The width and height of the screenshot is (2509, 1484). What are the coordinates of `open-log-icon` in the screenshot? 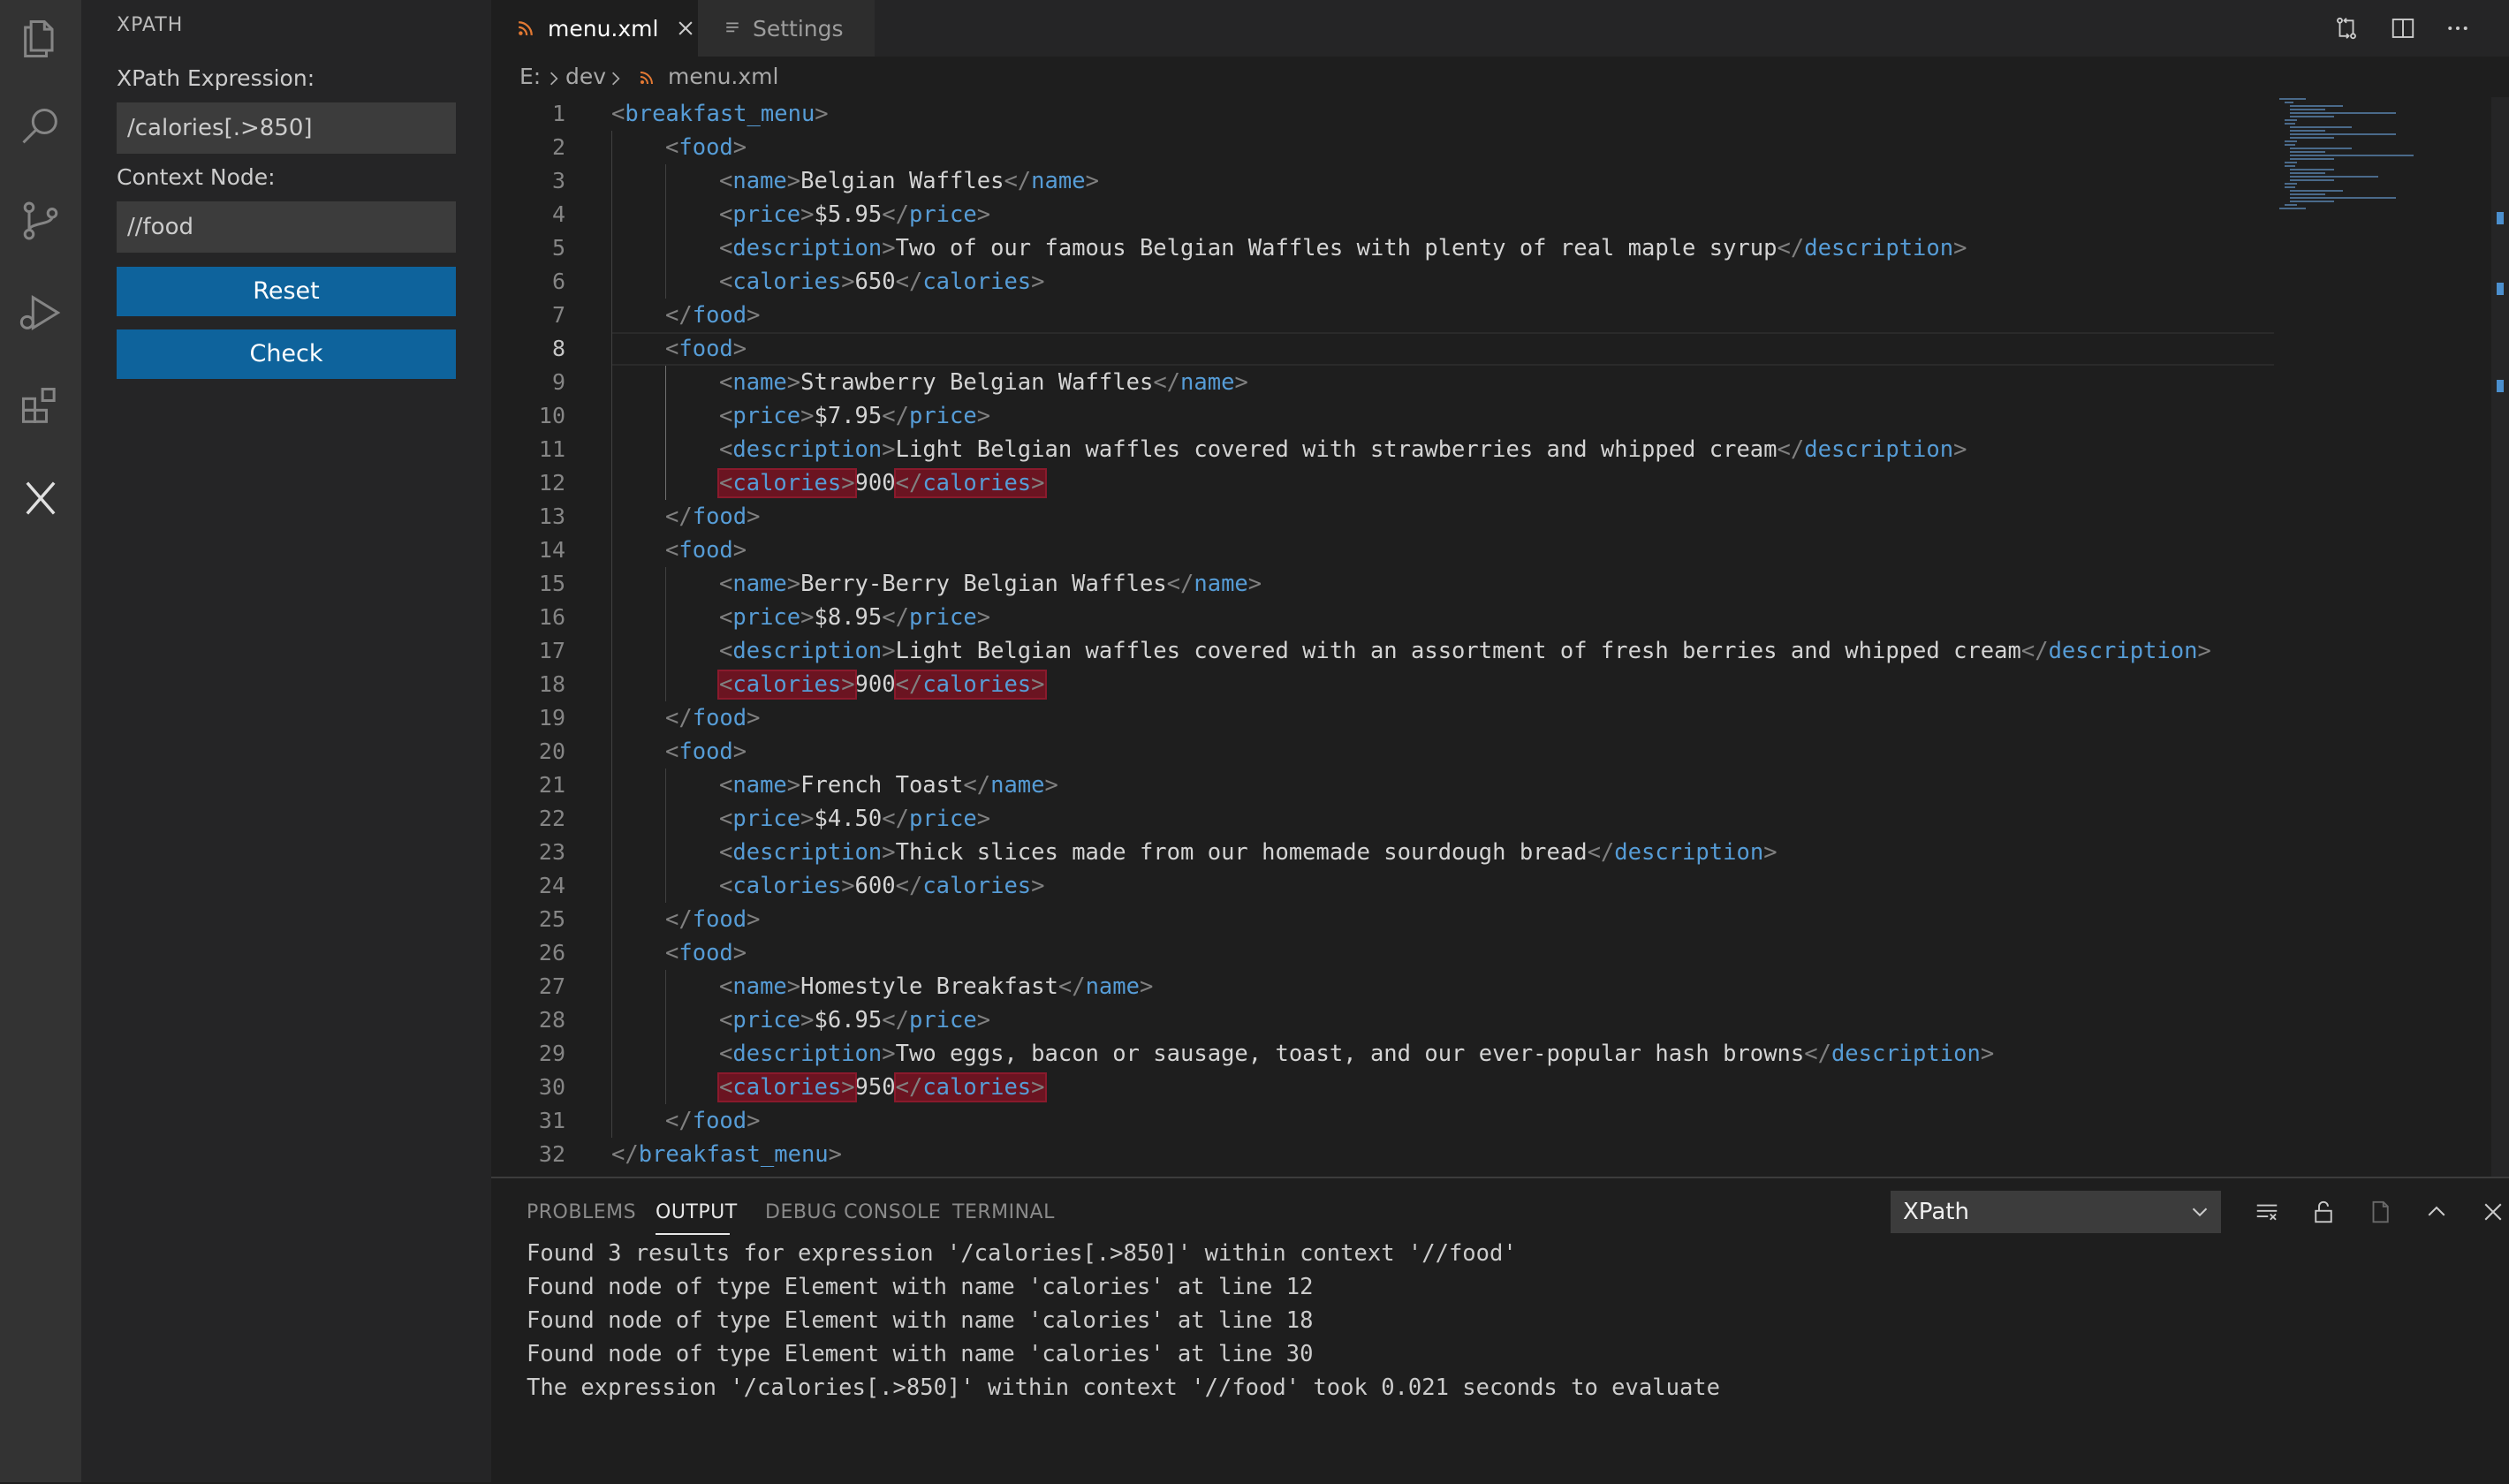 It's located at (2380, 1212).